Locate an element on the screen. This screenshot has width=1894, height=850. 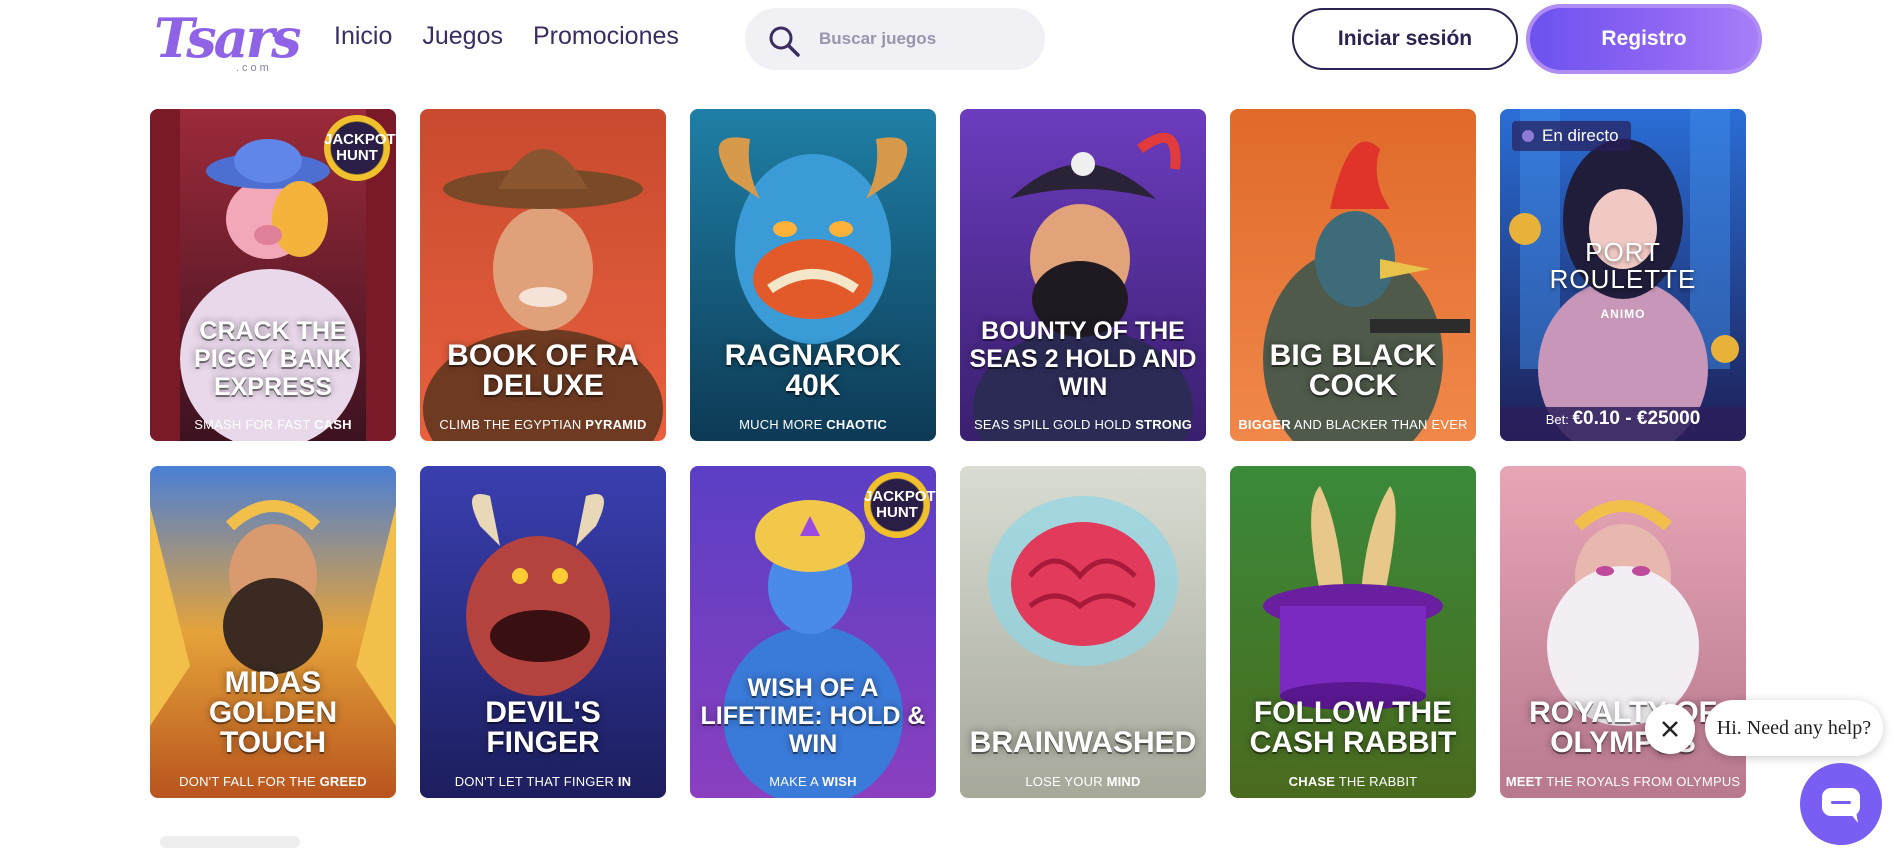
game-card: Devil's Finger DON'T LET THAT FINGER IN is located at coordinates (543, 632).